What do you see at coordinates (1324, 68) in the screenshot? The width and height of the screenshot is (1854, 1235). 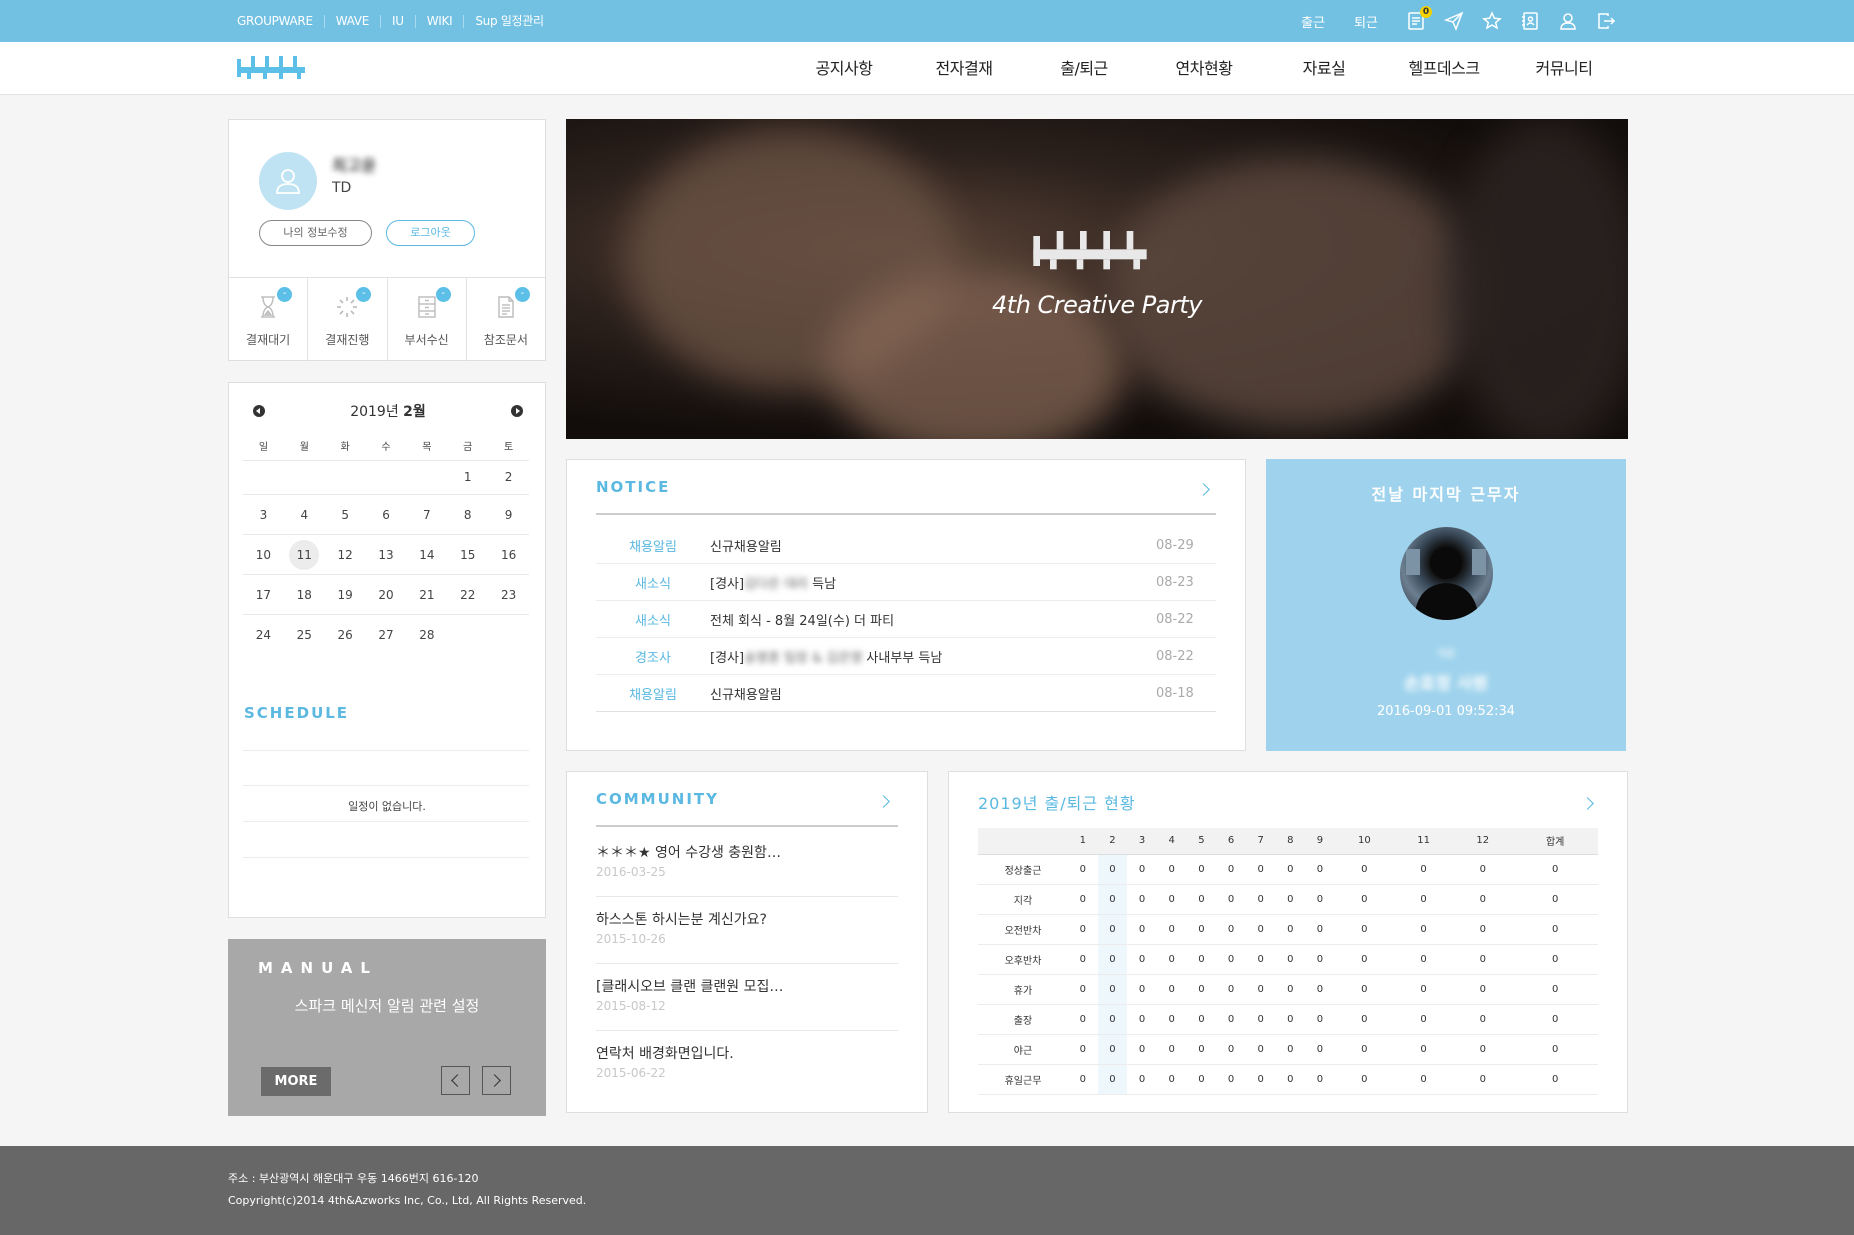 I see `nav-library: 자료실` at bounding box center [1324, 68].